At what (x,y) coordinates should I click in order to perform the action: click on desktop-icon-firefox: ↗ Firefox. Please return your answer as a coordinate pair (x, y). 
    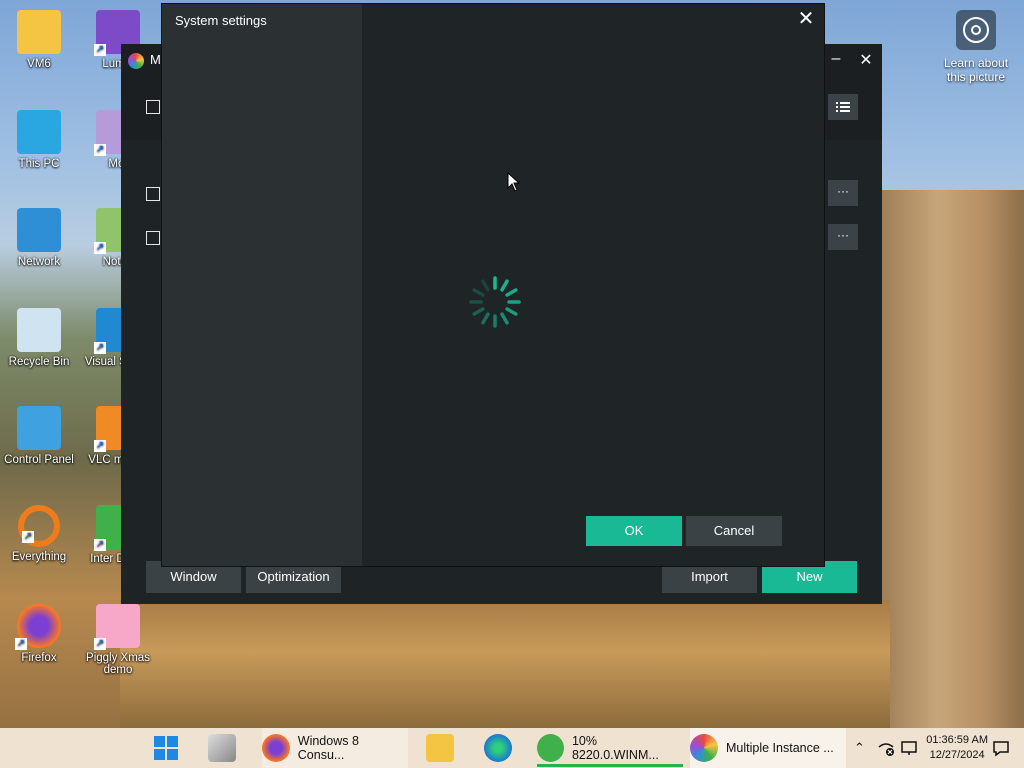
    Looking at the image, I should click on (39, 634).